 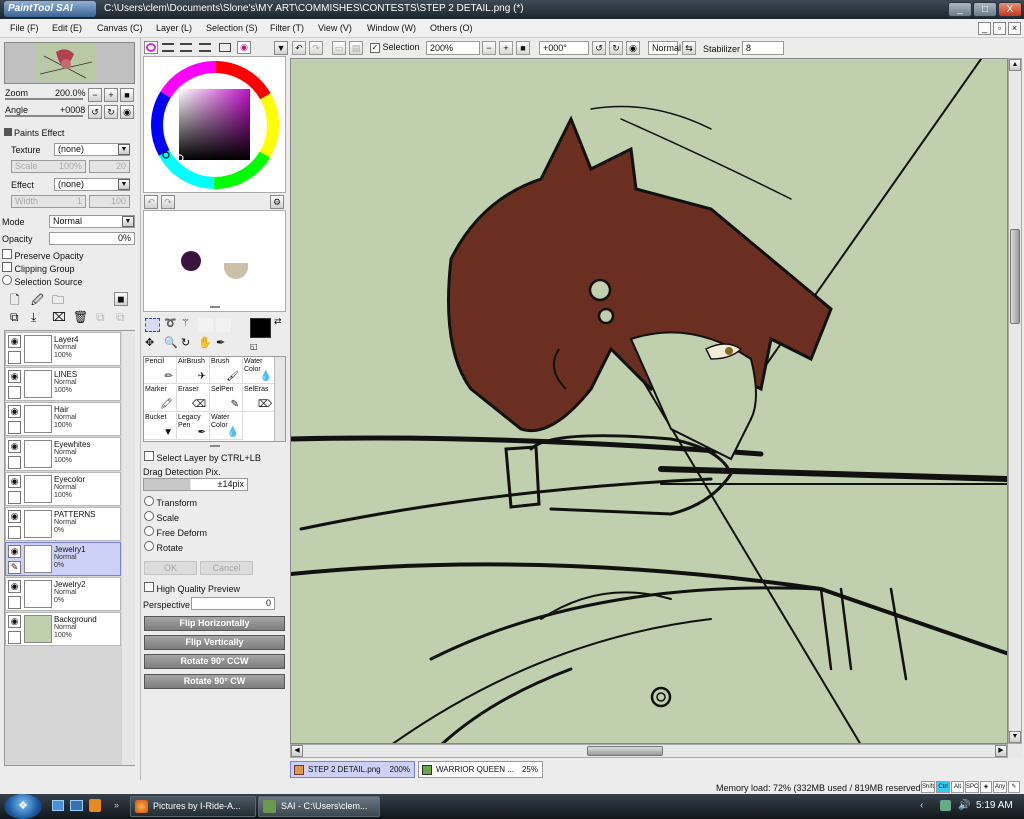 What do you see at coordinates (616, 48) in the screenshot?
I see `rotate-right-icon: ↻` at bounding box center [616, 48].